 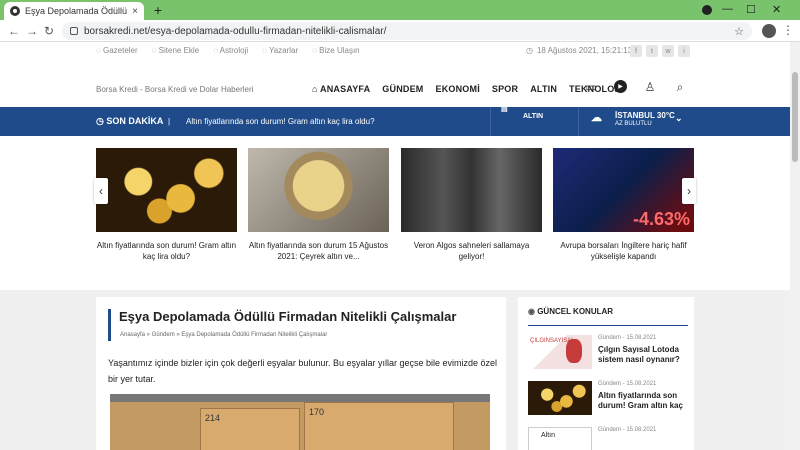 I want to click on lock-icon, so click(x=74, y=31).